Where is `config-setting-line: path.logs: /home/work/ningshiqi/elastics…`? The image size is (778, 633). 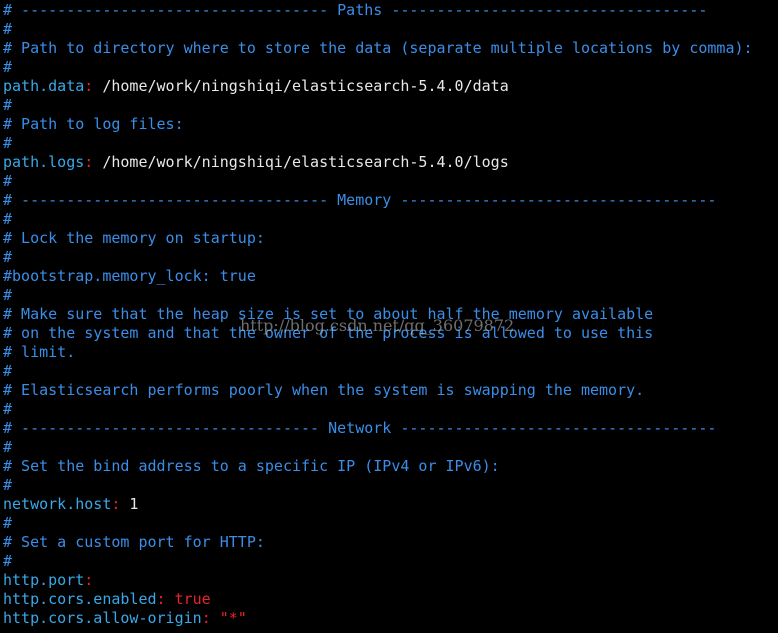 config-setting-line: path.logs: /home/work/ningshiqi/elastics… is located at coordinates (390, 162).